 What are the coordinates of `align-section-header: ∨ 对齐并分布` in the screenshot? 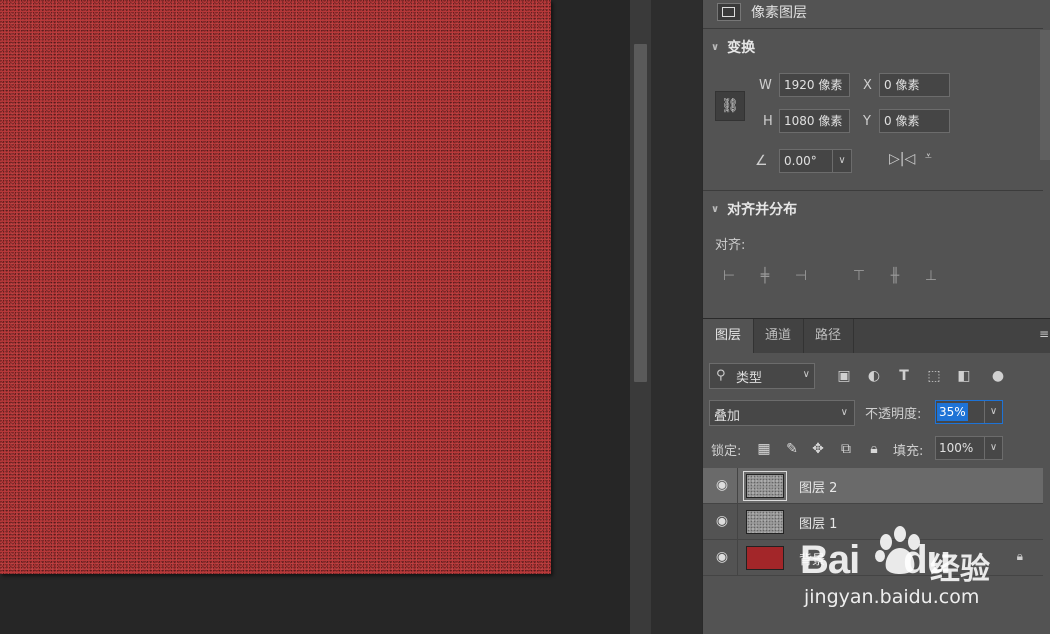 It's located at (754, 209).